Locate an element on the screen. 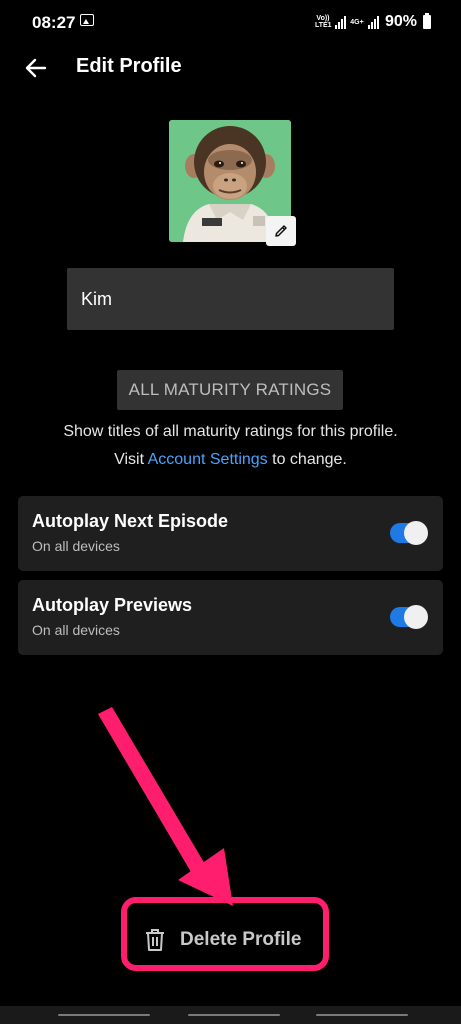 The width and height of the screenshot is (461, 1024). account-settings-link: Account Settings is located at coordinates (208, 459).